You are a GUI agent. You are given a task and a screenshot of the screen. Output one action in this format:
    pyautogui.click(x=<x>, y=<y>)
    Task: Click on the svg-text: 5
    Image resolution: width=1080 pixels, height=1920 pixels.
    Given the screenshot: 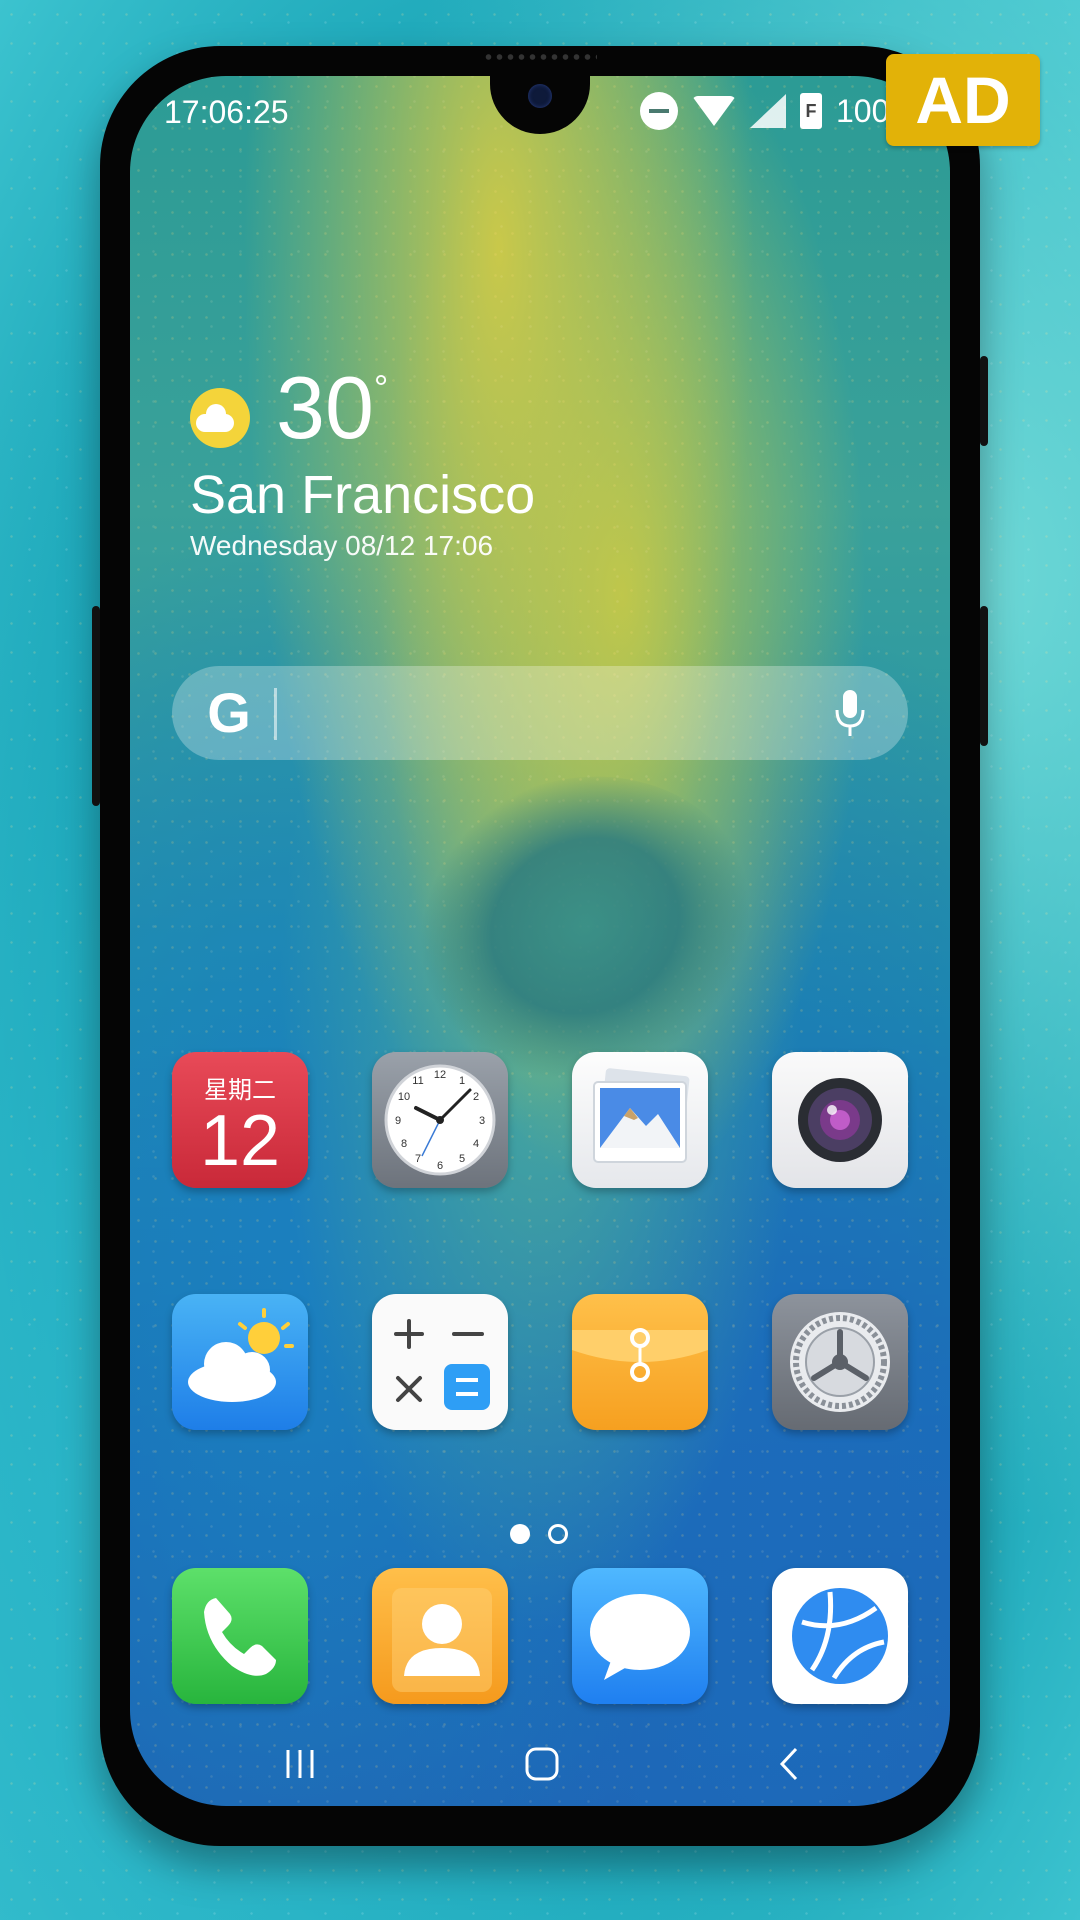 What is the action you would take?
    pyautogui.click(x=462, y=1159)
    